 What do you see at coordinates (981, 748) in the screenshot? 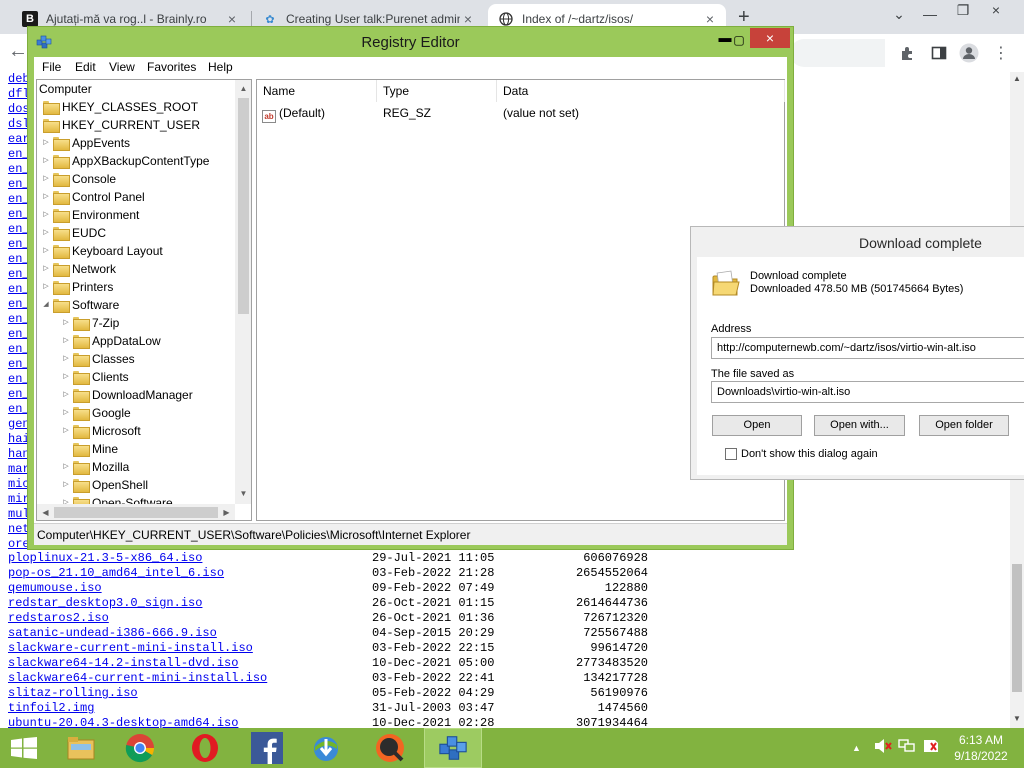
I see `system-clock: 6:13 AM 9/18/2022` at bounding box center [981, 748].